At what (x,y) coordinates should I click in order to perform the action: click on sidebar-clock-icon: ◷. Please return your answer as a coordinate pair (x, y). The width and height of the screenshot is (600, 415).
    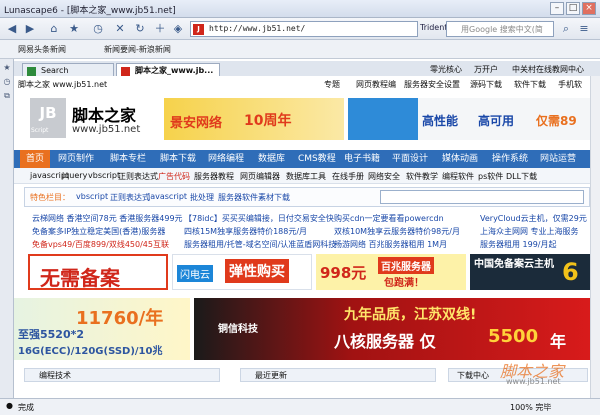
    Looking at the image, I should click on (7, 82).